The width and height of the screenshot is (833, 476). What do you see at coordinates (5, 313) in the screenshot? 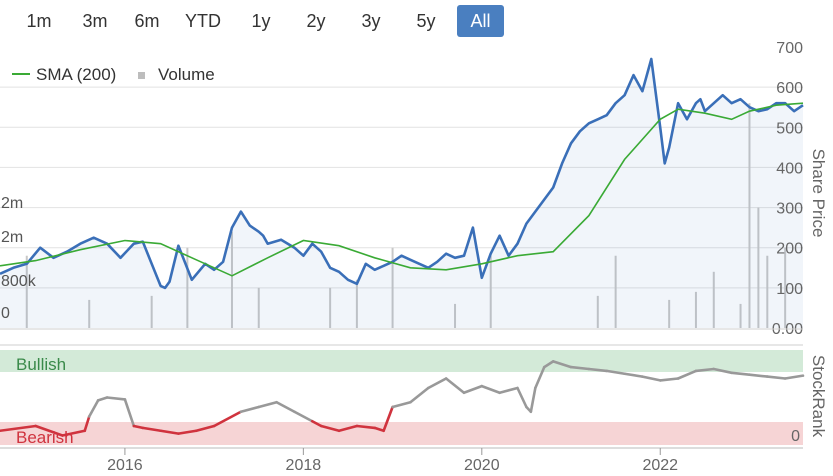
I see `volume-y-tick-label: 0` at bounding box center [5, 313].